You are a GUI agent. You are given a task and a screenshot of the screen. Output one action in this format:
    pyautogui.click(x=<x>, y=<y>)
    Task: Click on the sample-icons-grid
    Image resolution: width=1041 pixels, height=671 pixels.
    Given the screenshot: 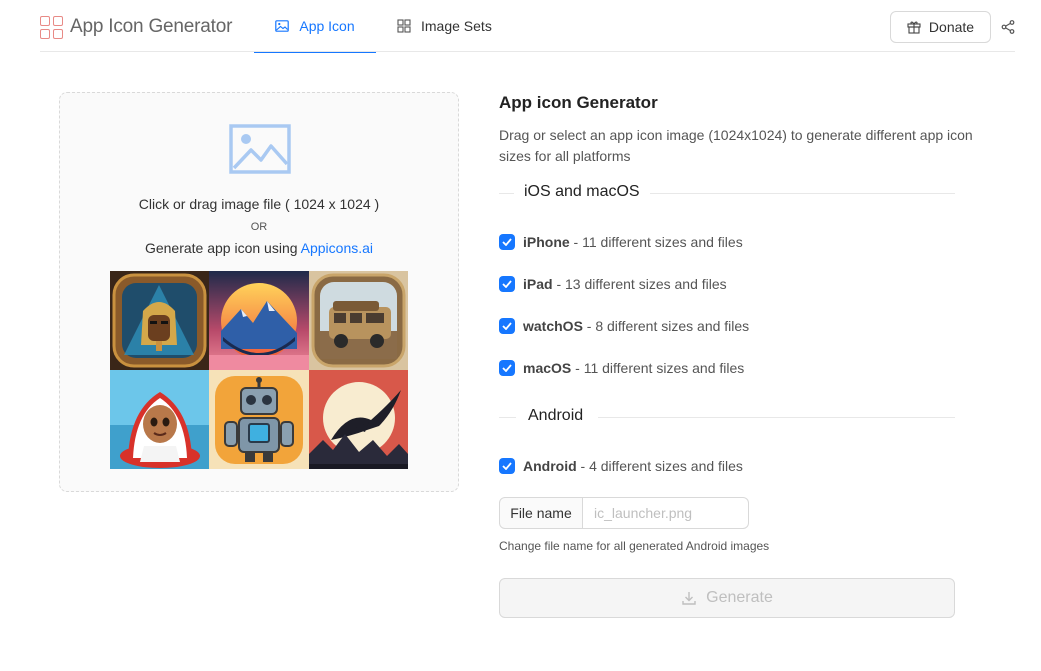 What is the action you would take?
    pyautogui.click(x=259, y=370)
    